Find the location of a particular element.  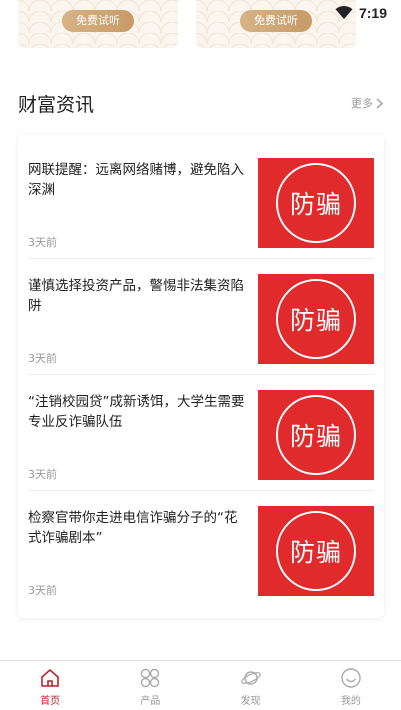

planet-icon is located at coordinates (250, 678).